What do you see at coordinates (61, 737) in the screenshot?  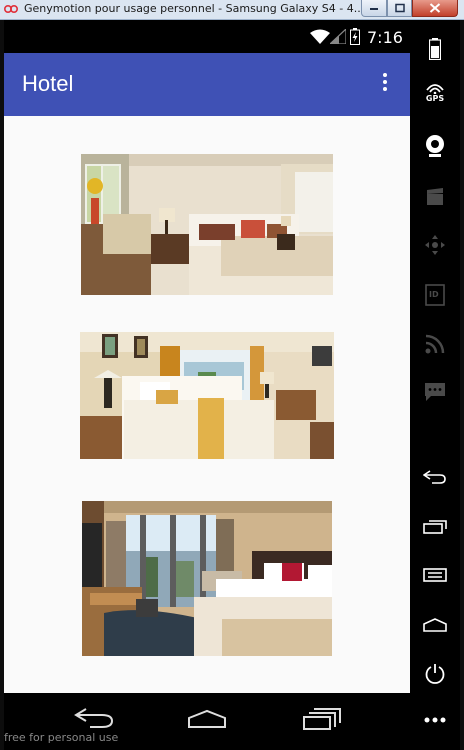 I see `watermark-text: free for personal use` at bounding box center [61, 737].